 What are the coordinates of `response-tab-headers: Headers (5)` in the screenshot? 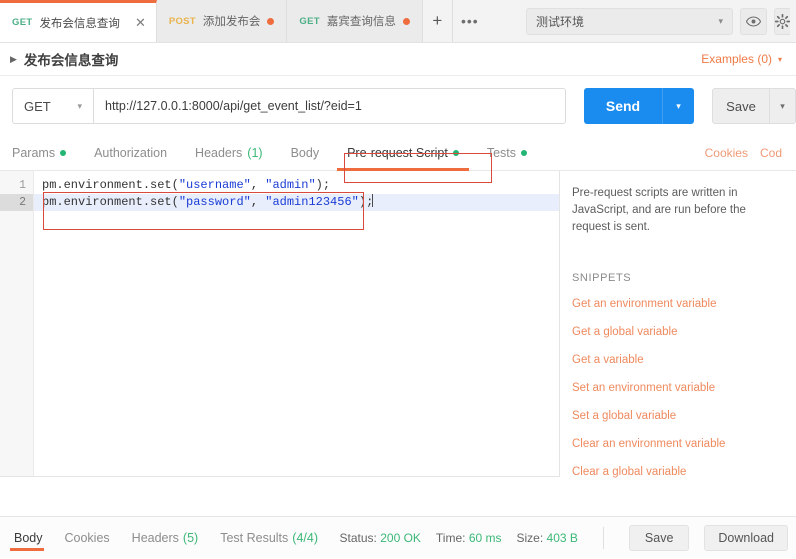 It's located at (165, 538).